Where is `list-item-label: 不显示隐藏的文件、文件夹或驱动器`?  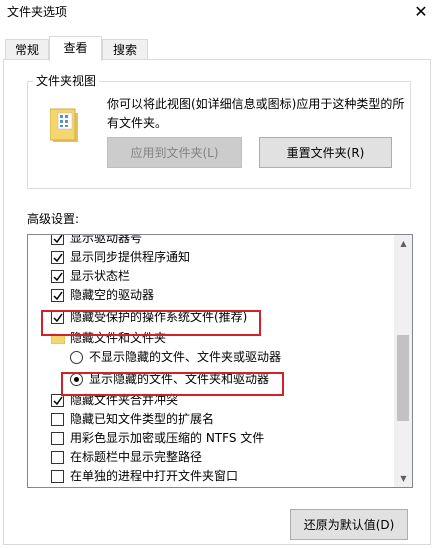
list-item-label: 不显示隐藏的文件、文件夹或驱动器 is located at coordinates (185, 357).